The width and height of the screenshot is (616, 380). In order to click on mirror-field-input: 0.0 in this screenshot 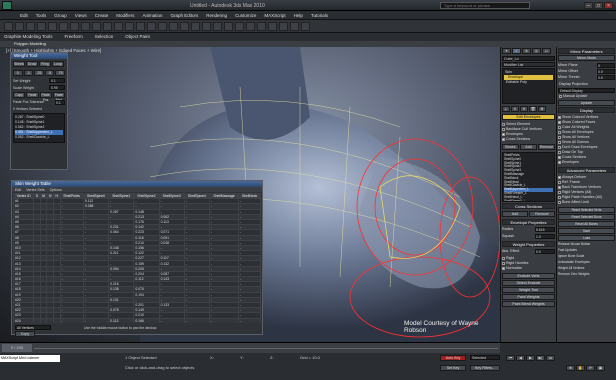, I will do `click(606, 71)`.